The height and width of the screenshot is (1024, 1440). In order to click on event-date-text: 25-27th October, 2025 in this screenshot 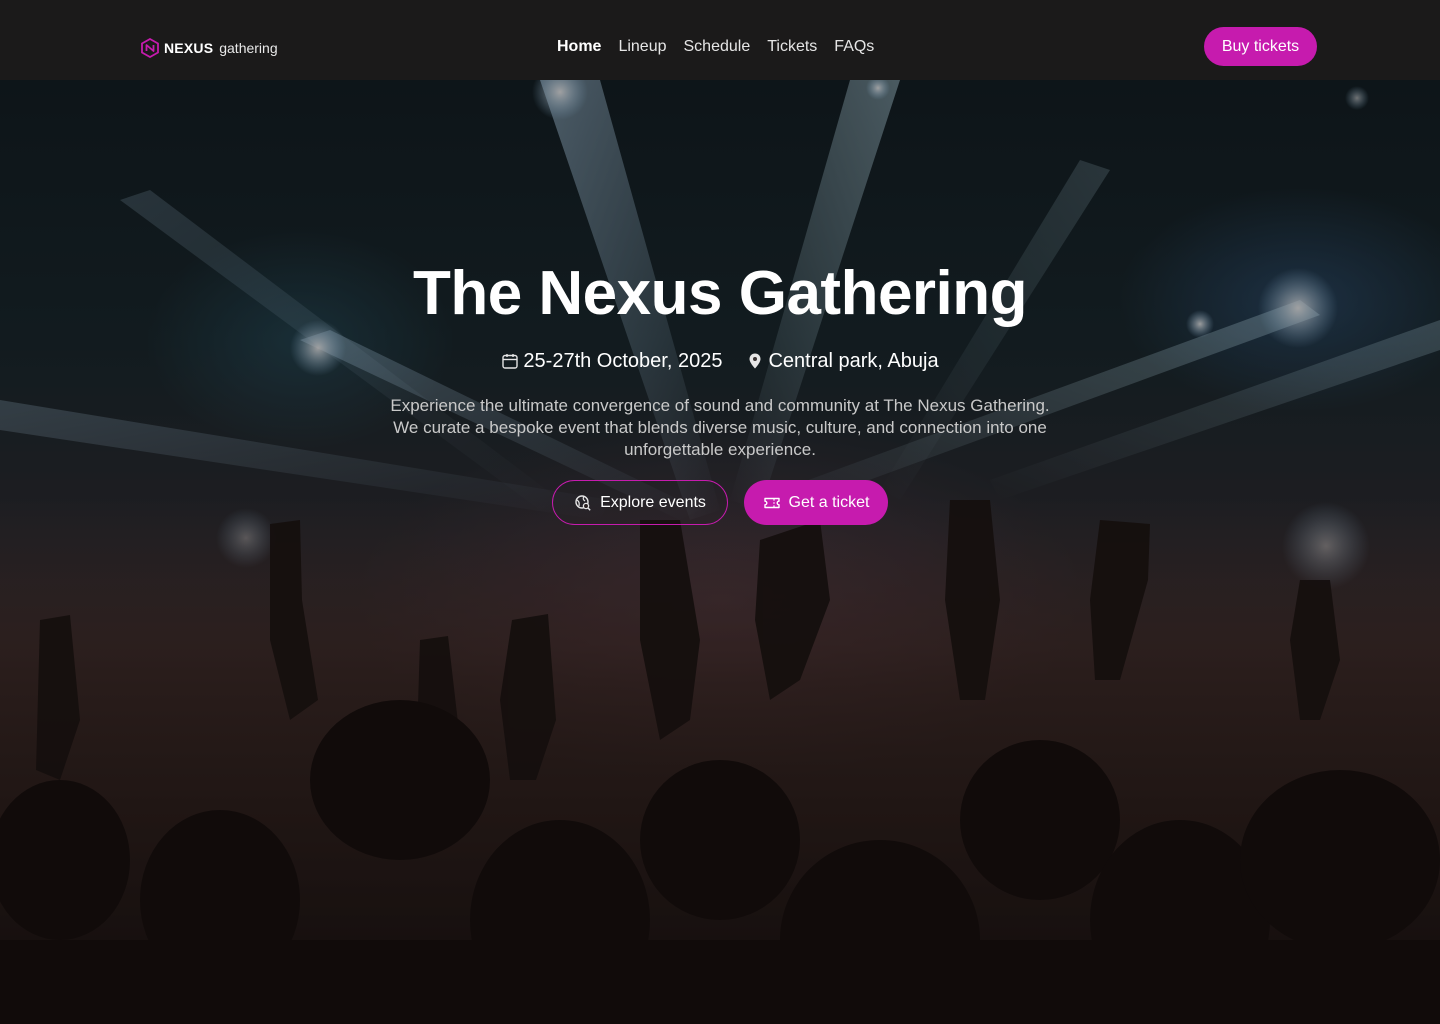, I will do `click(623, 361)`.